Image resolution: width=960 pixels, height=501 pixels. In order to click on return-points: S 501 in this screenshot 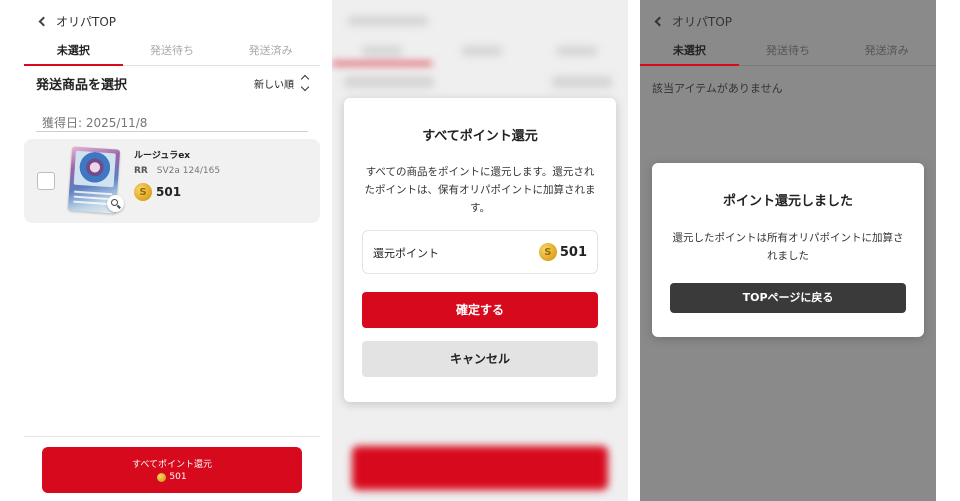, I will do `click(562, 252)`.